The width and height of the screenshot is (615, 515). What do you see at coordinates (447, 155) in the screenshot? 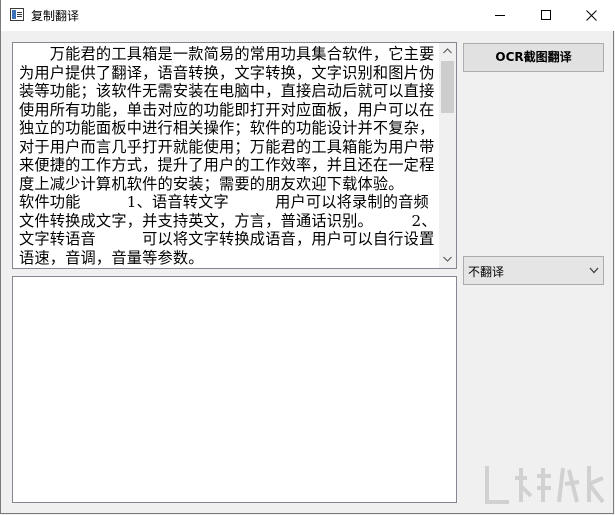
I see `vertical-scrollbar` at bounding box center [447, 155].